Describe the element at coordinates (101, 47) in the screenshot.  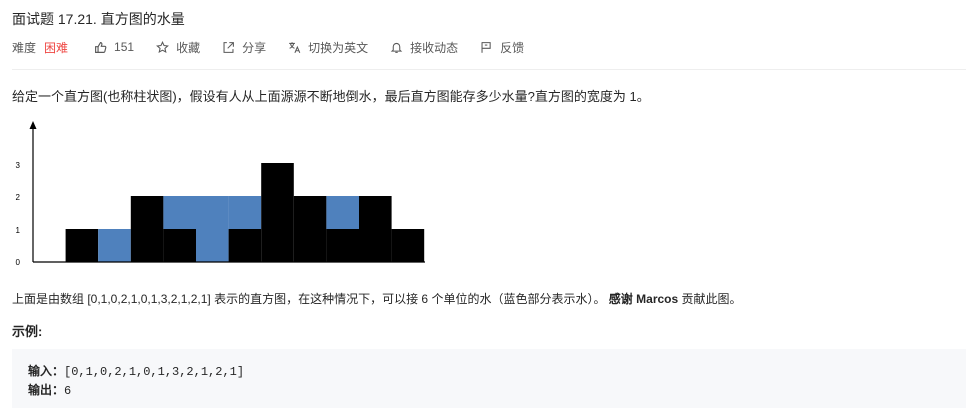
I see `thumbs-up-icon` at that location.